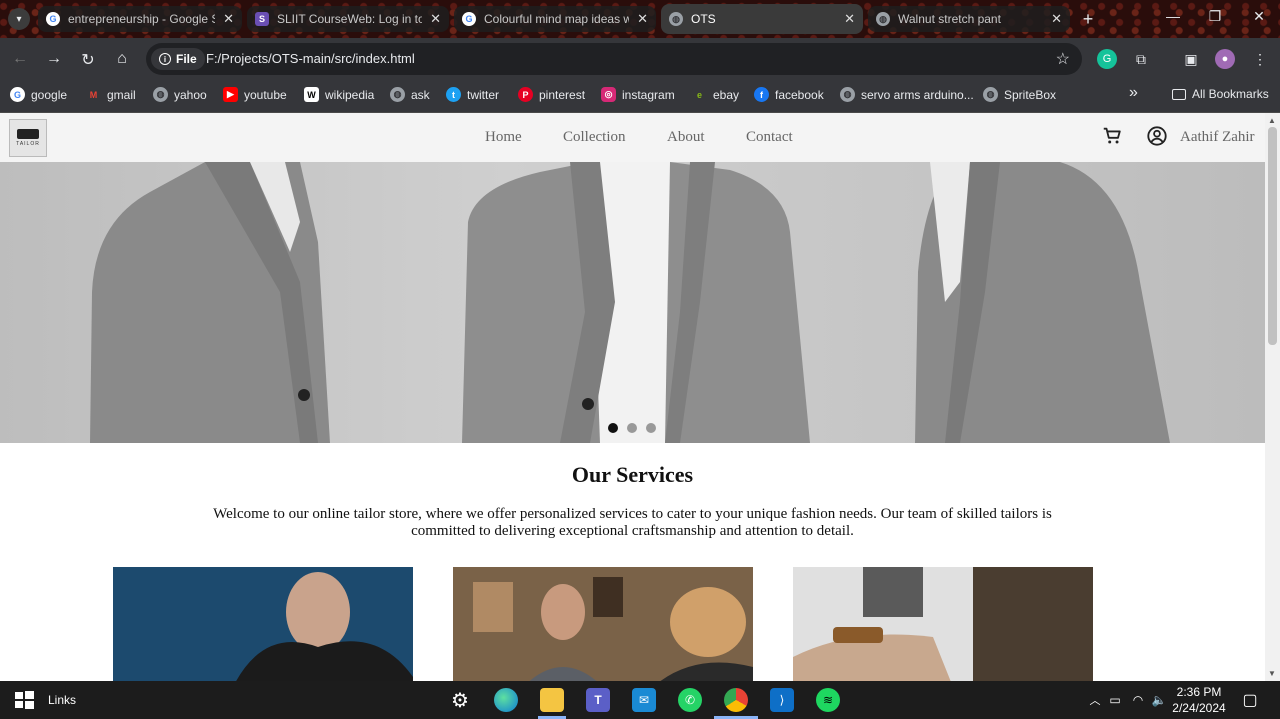  What do you see at coordinates (190, 94) in the screenshot?
I see `bookmark-label: yahoo` at bounding box center [190, 94].